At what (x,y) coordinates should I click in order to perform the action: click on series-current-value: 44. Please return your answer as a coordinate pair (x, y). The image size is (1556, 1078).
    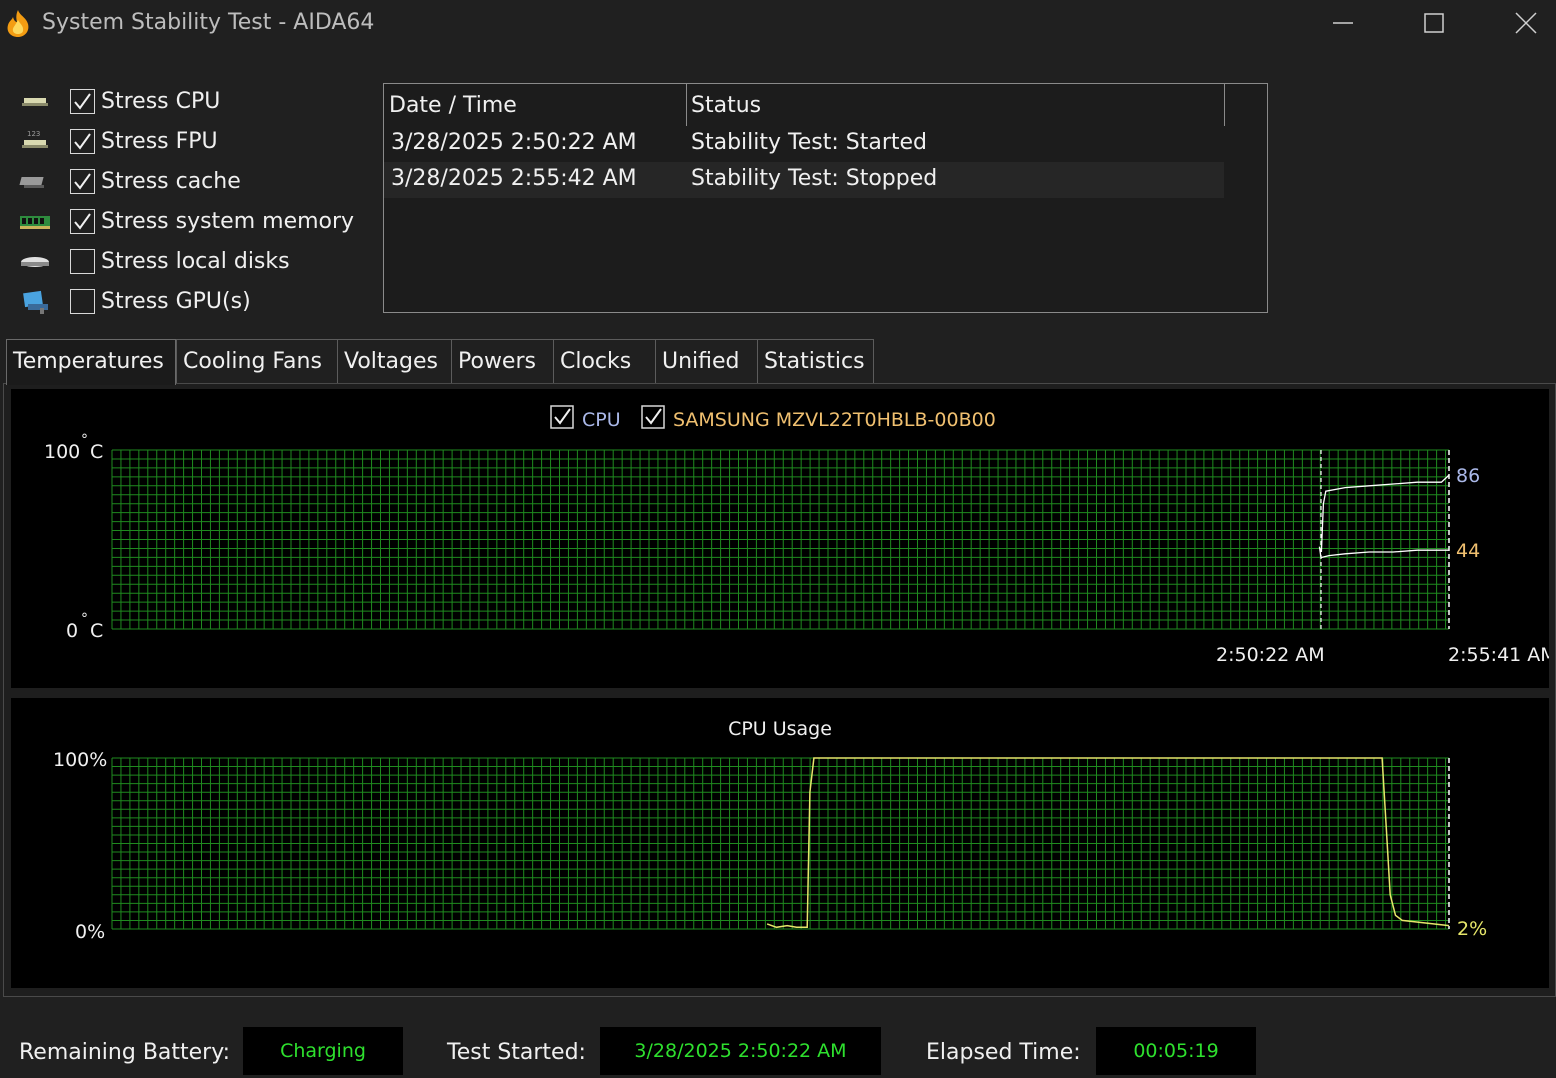
    Looking at the image, I should click on (1468, 551).